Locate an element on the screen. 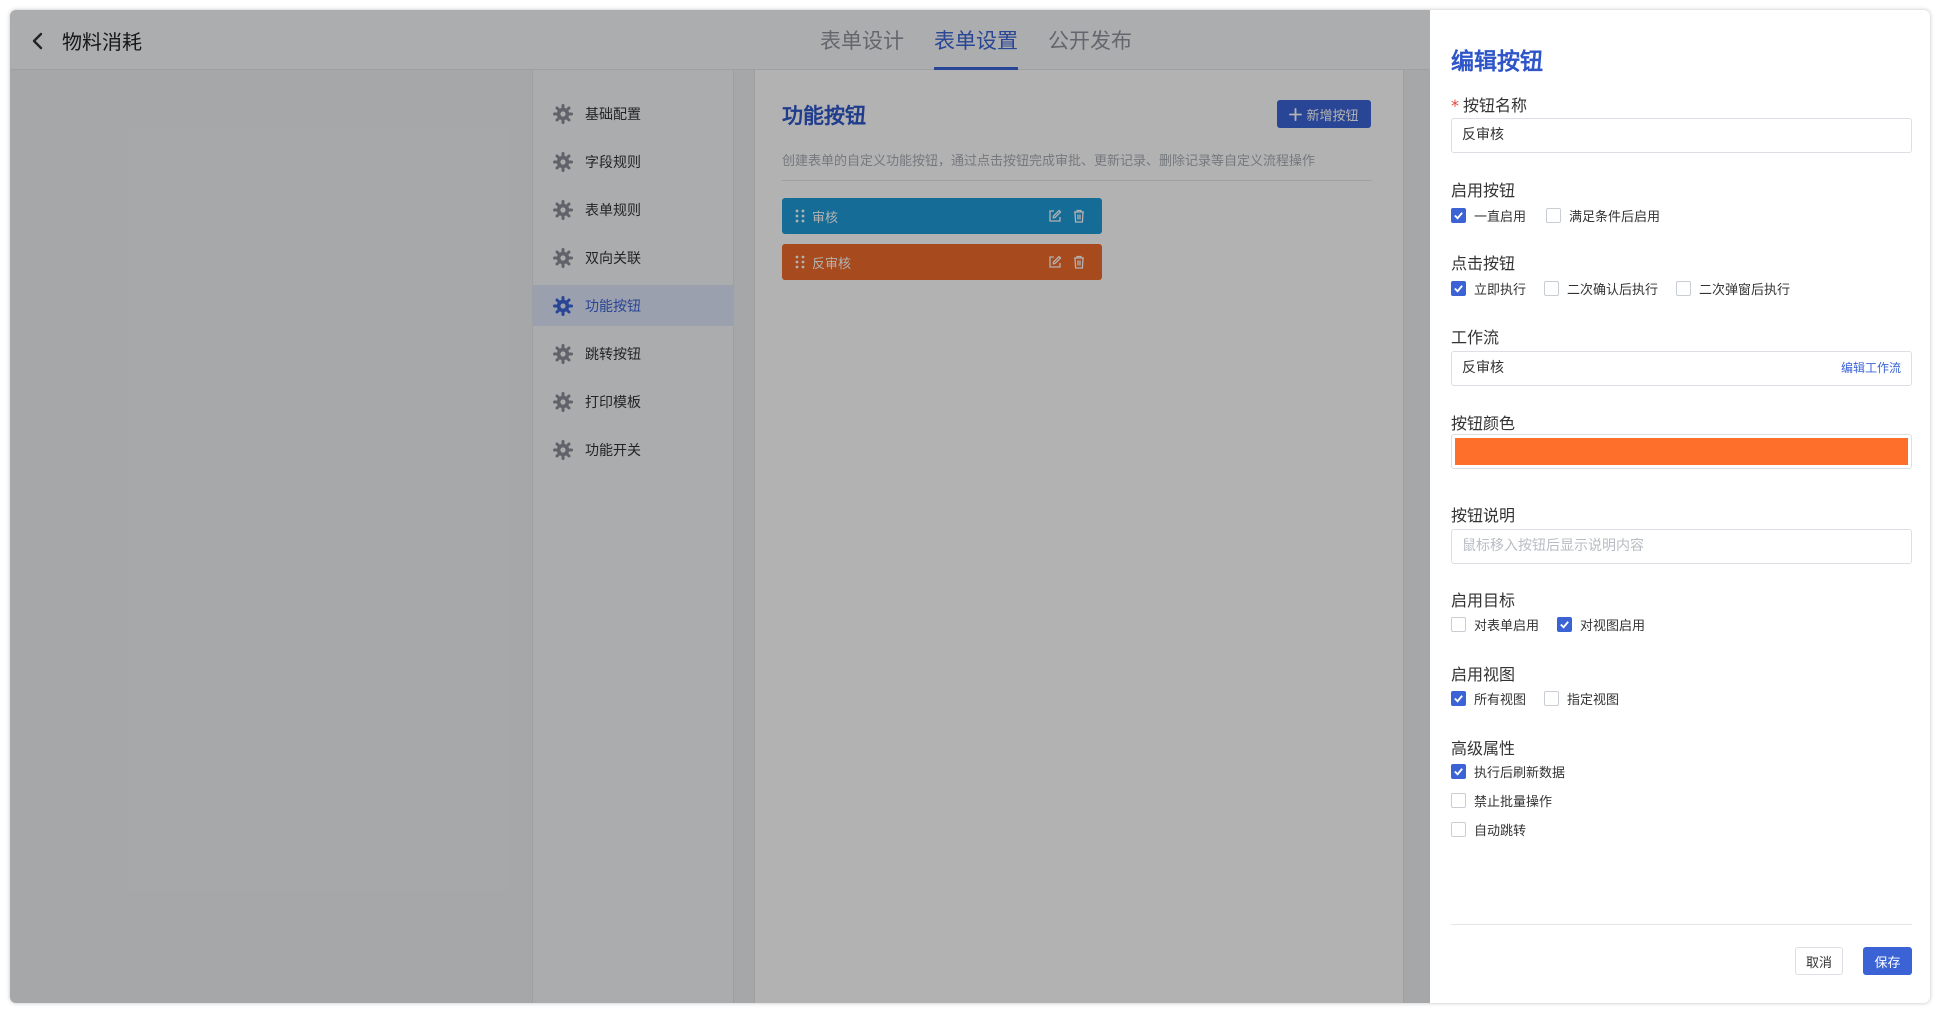 The image size is (1940, 1013). enable-options: 一直启用 满足条件后启用 is located at coordinates (1555, 215).